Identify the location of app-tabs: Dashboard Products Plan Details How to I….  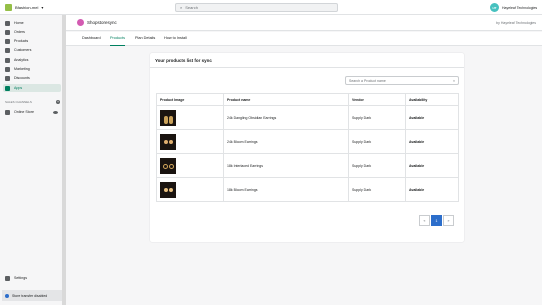
(304, 39).